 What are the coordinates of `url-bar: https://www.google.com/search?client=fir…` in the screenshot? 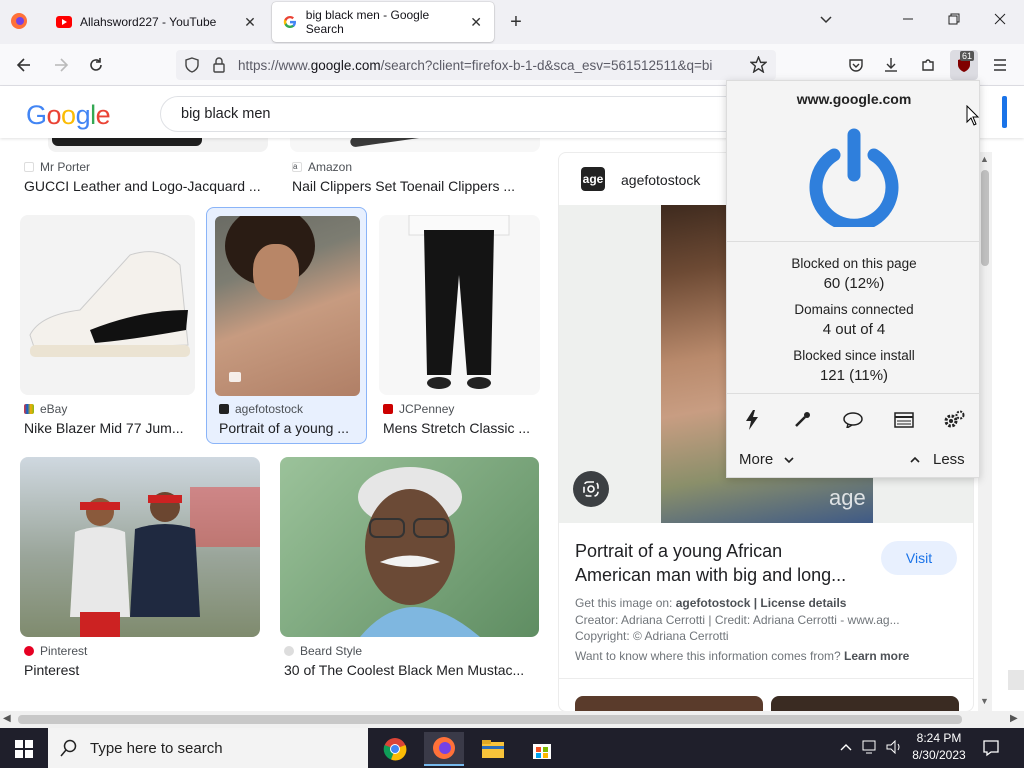 It's located at (476, 65).